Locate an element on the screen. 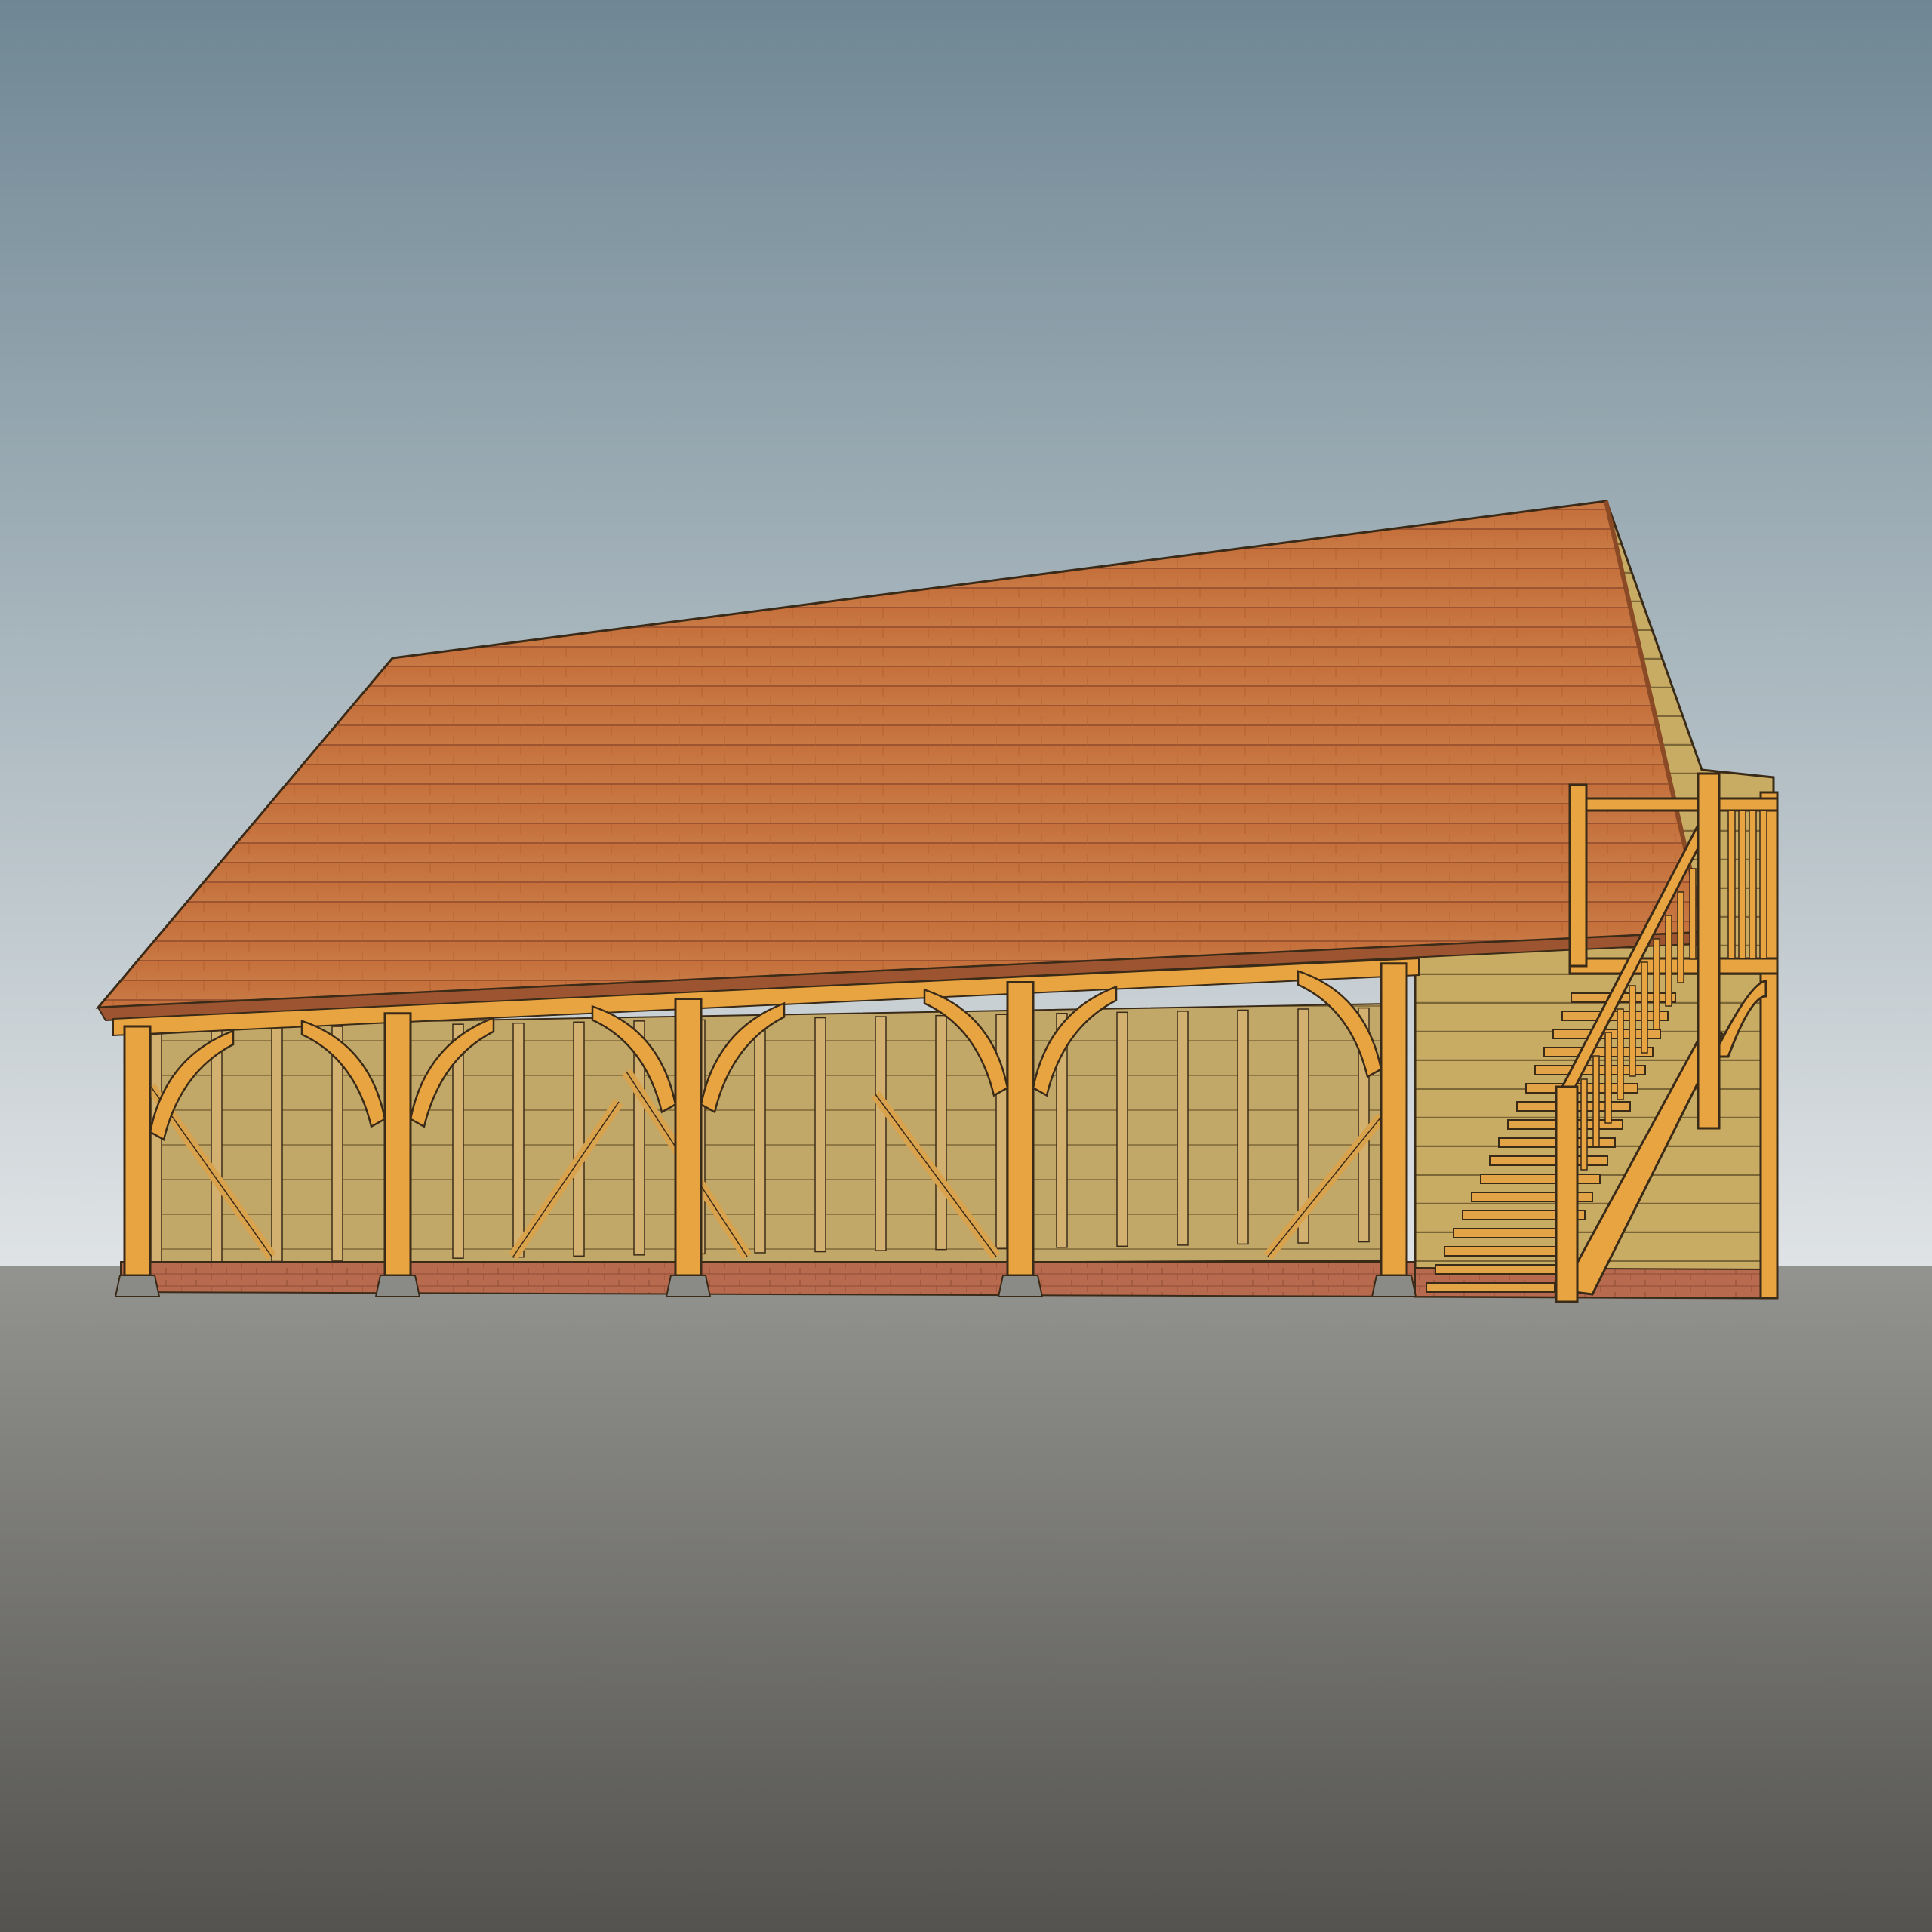 This screenshot has width=1932, height=1932. balcony-top-rail is located at coordinates (1673, 804).